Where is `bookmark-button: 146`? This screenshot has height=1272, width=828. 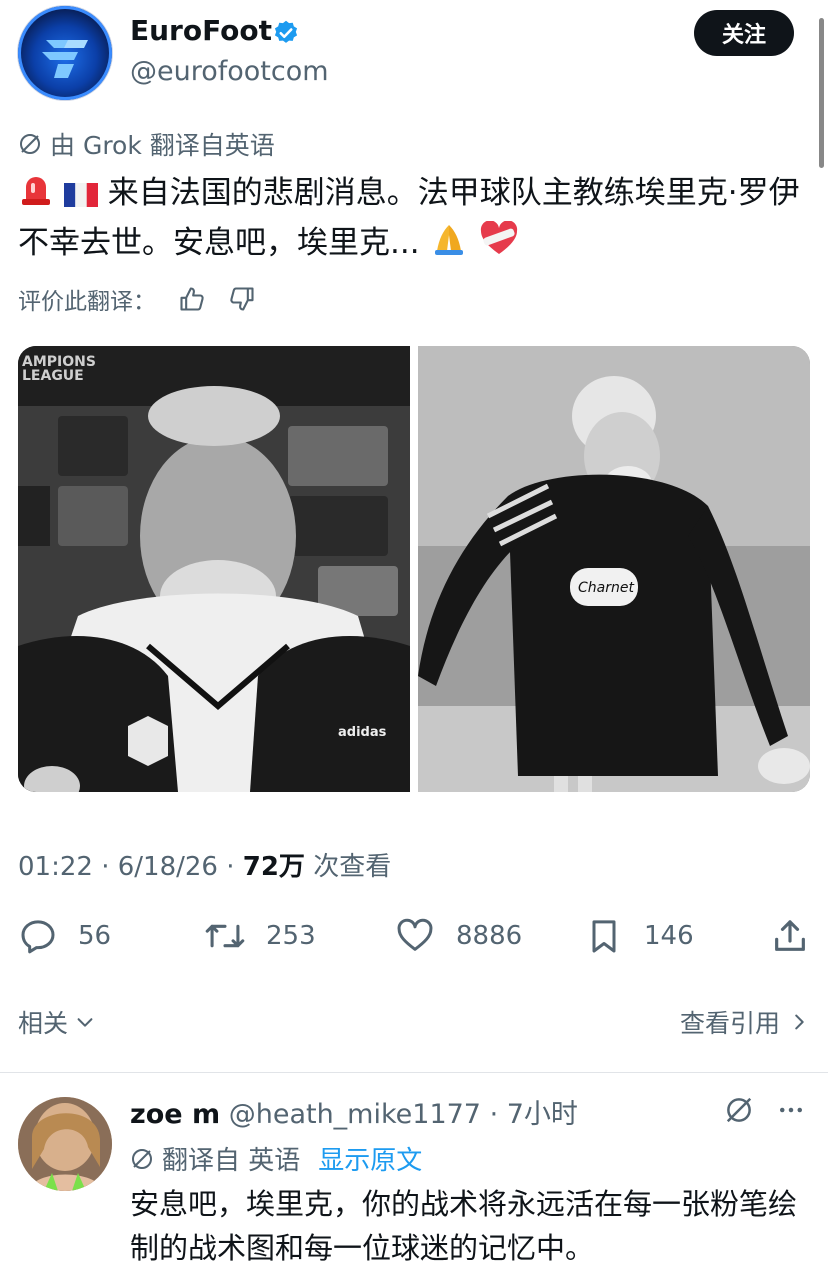 bookmark-button: 146 is located at coordinates (639, 936).